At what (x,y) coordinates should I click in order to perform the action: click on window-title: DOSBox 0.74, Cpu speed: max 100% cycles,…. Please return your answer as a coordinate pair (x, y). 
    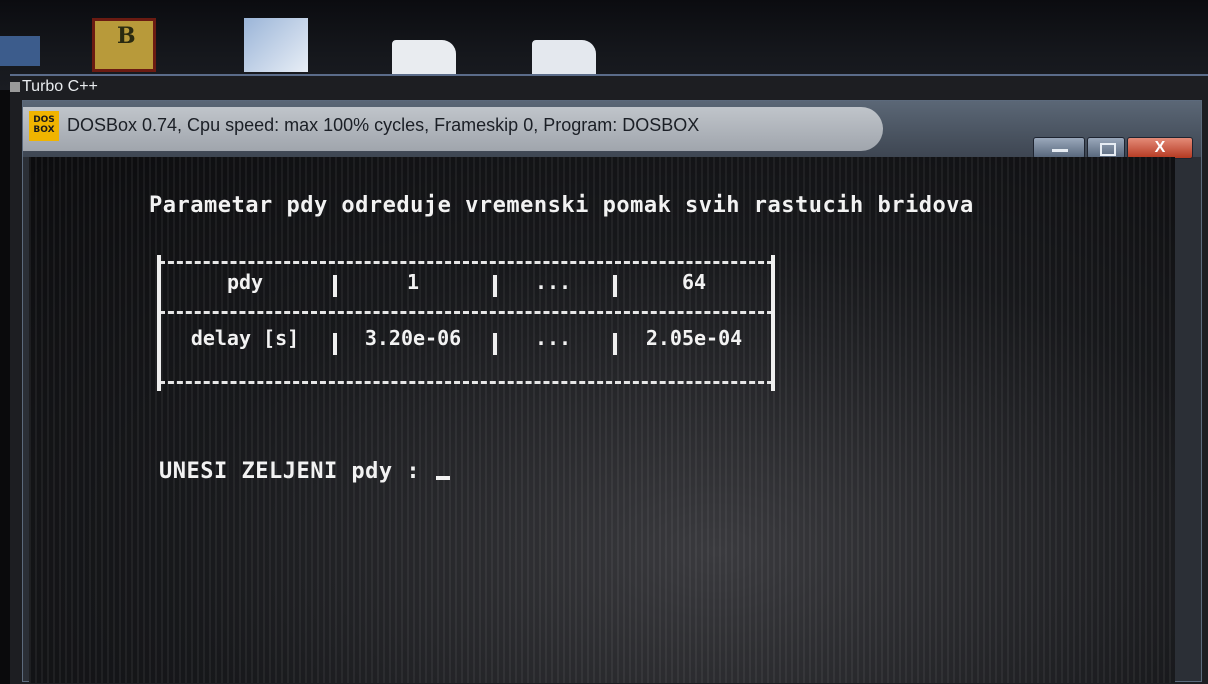
    Looking at the image, I should click on (383, 125).